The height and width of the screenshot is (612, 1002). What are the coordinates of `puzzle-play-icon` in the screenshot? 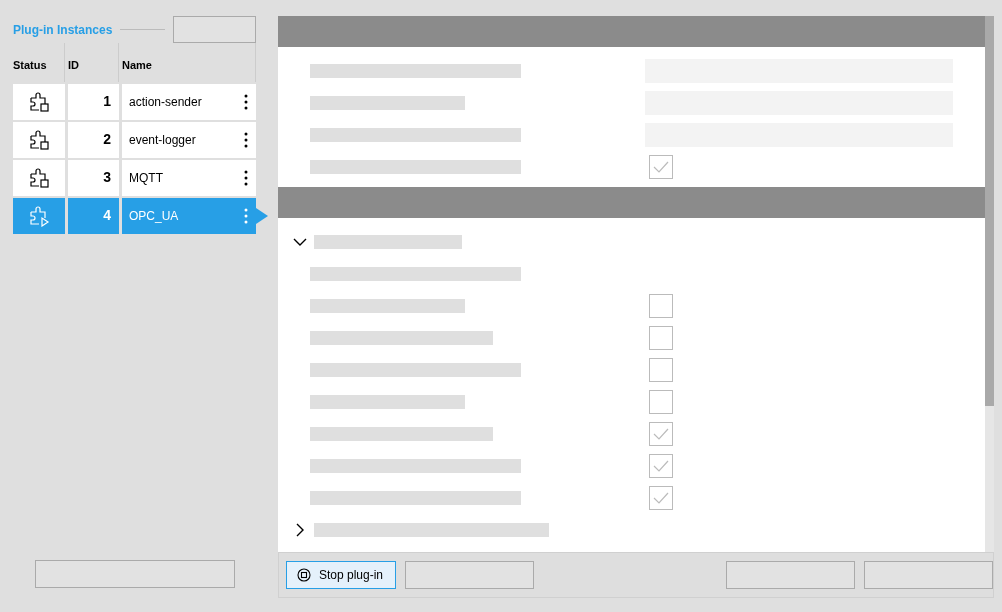 It's located at (39, 215).